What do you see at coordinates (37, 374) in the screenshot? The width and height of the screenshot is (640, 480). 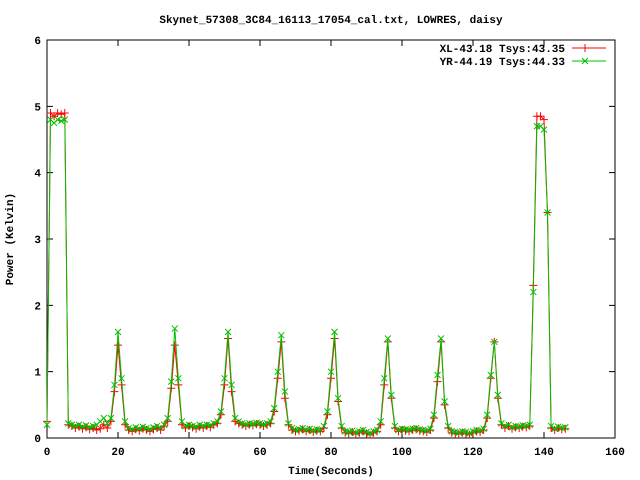 I see `y-tick-label: 1` at bounding box center [37, 374].